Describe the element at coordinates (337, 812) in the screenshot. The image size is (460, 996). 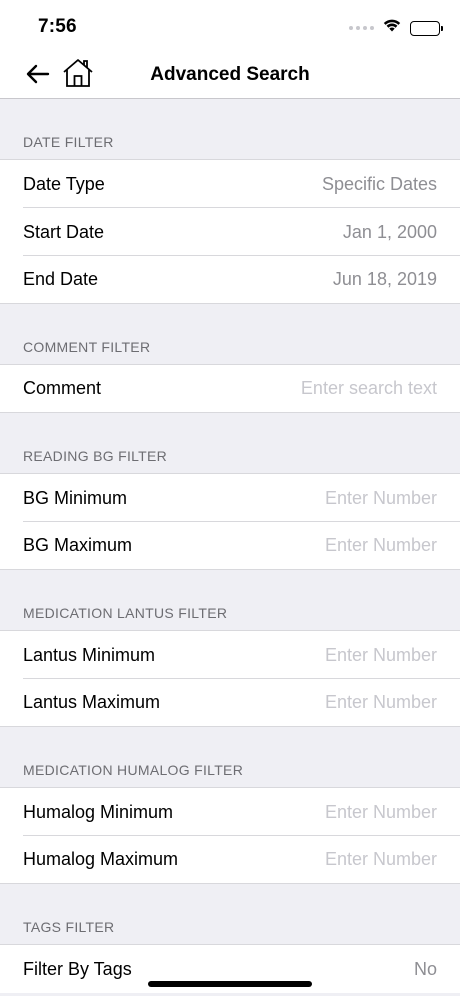
I see `humalog-minimum-input` at that location.